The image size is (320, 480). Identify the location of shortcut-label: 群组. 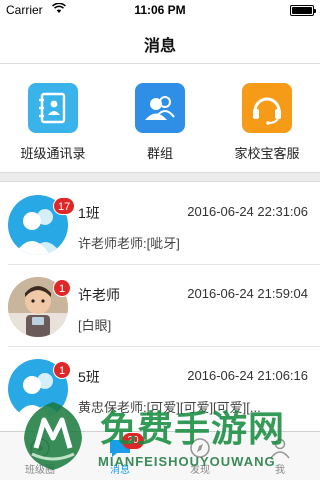
(159, 153).